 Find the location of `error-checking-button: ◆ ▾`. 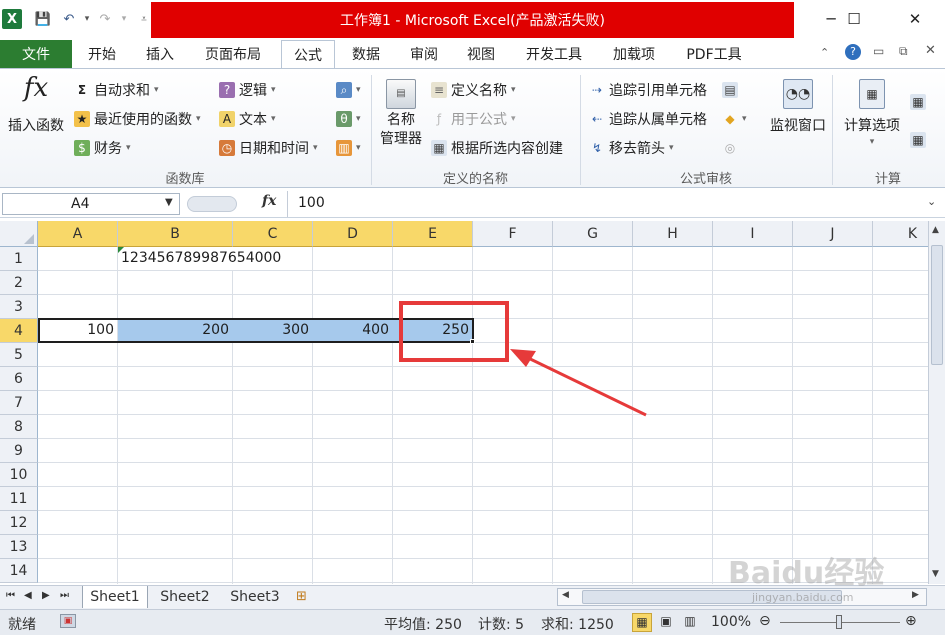

error-checking-button: ◆ ▾ is located at coordinates (734, 119).